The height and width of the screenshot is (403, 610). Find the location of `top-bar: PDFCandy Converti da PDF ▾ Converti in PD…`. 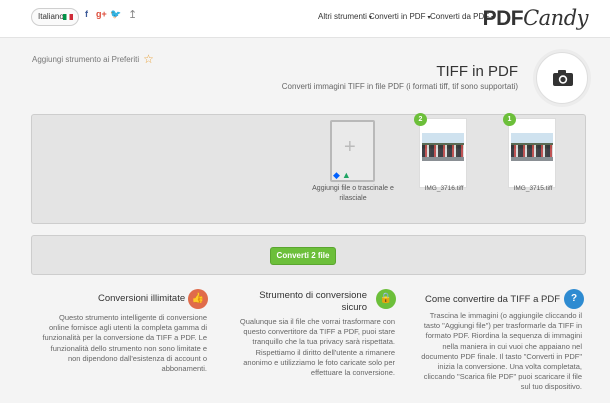

top-bar: PDFCandy Converti da PDF ▾ Converti in PD… is located at coordinates (305, 19).